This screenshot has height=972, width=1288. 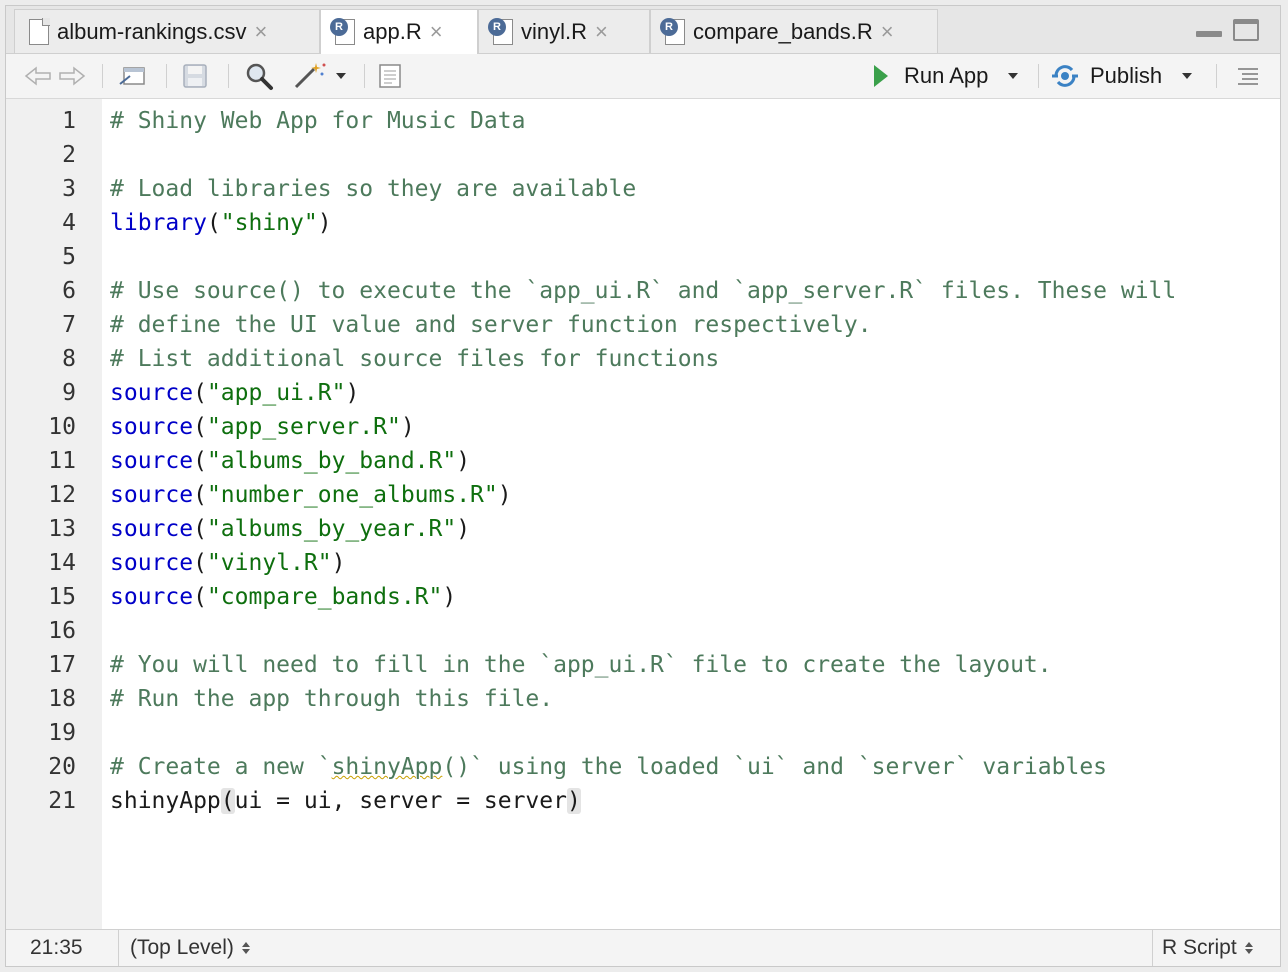 What do you see at coordinates (400, 801) in the screenshot?
I see `code-token: ui = ui, server = server` at bounding box center [400, 801].